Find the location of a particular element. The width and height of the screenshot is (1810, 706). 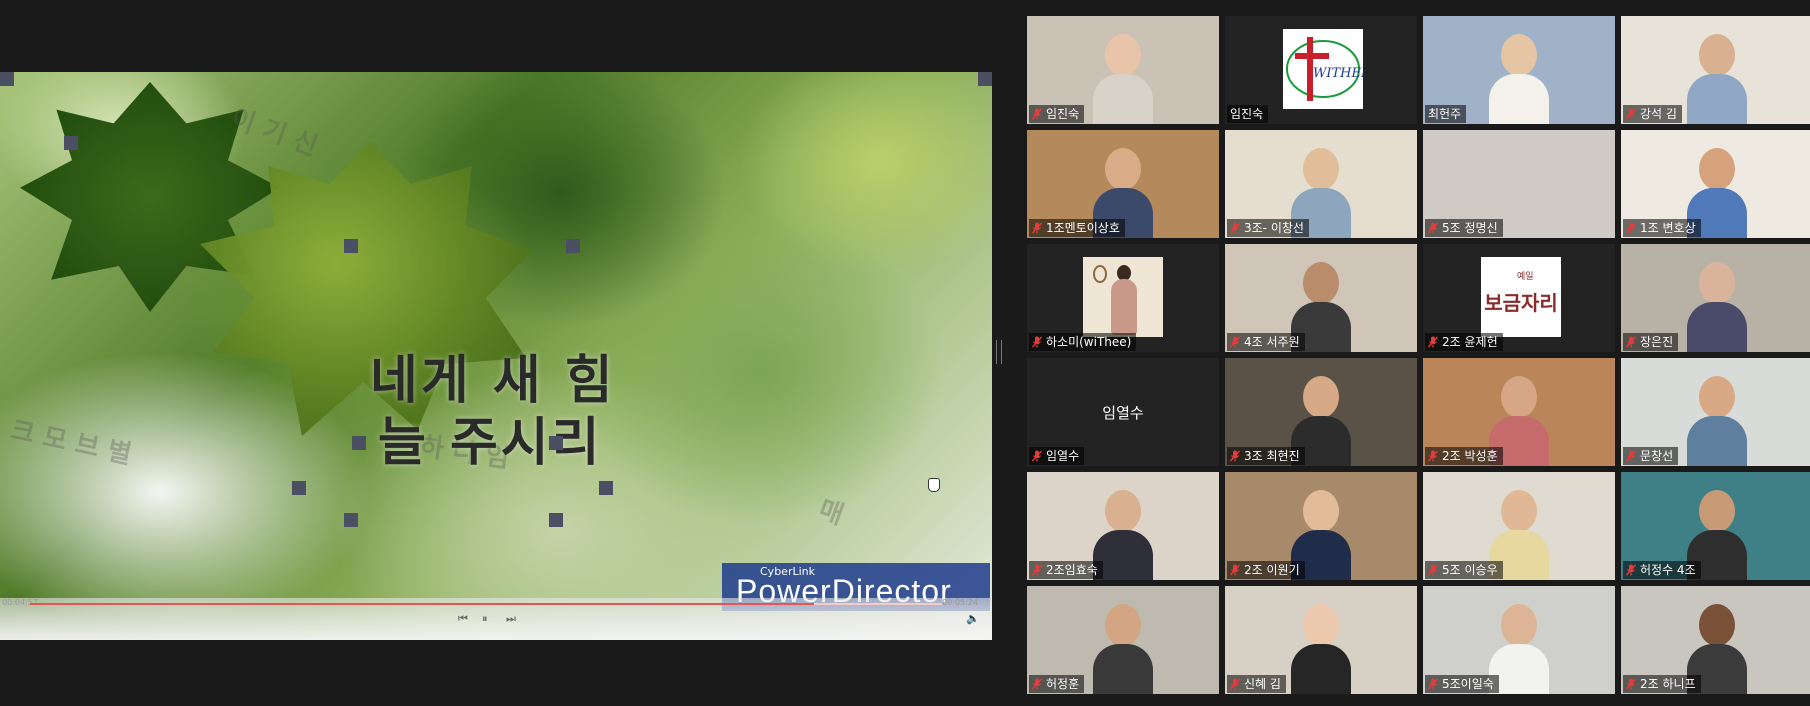

participant-name-label: 문창선 is located at coordinates (1651, 456).